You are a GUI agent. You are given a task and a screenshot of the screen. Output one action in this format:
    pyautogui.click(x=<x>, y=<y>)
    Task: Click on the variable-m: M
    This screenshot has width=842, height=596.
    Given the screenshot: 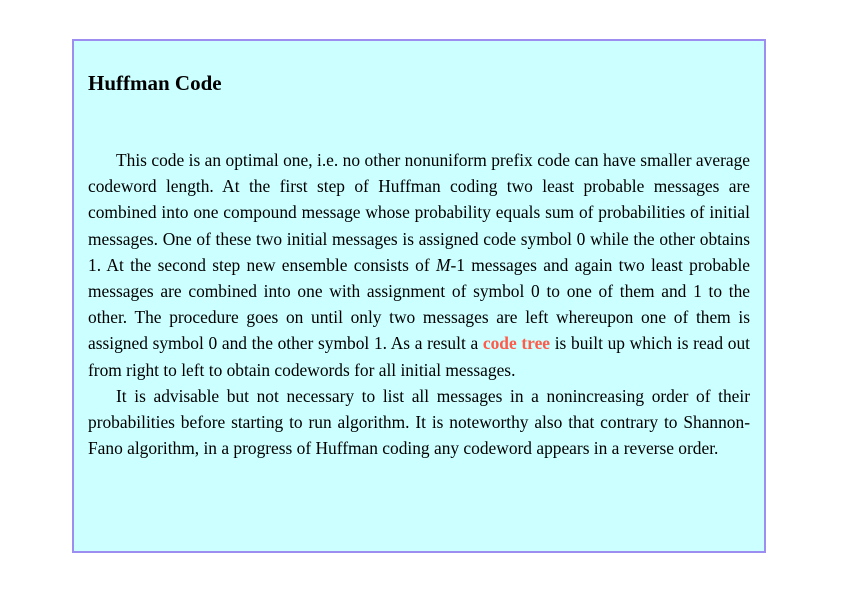 What is the action you would take?
    pyautogui.click(x=443, y=264)
    